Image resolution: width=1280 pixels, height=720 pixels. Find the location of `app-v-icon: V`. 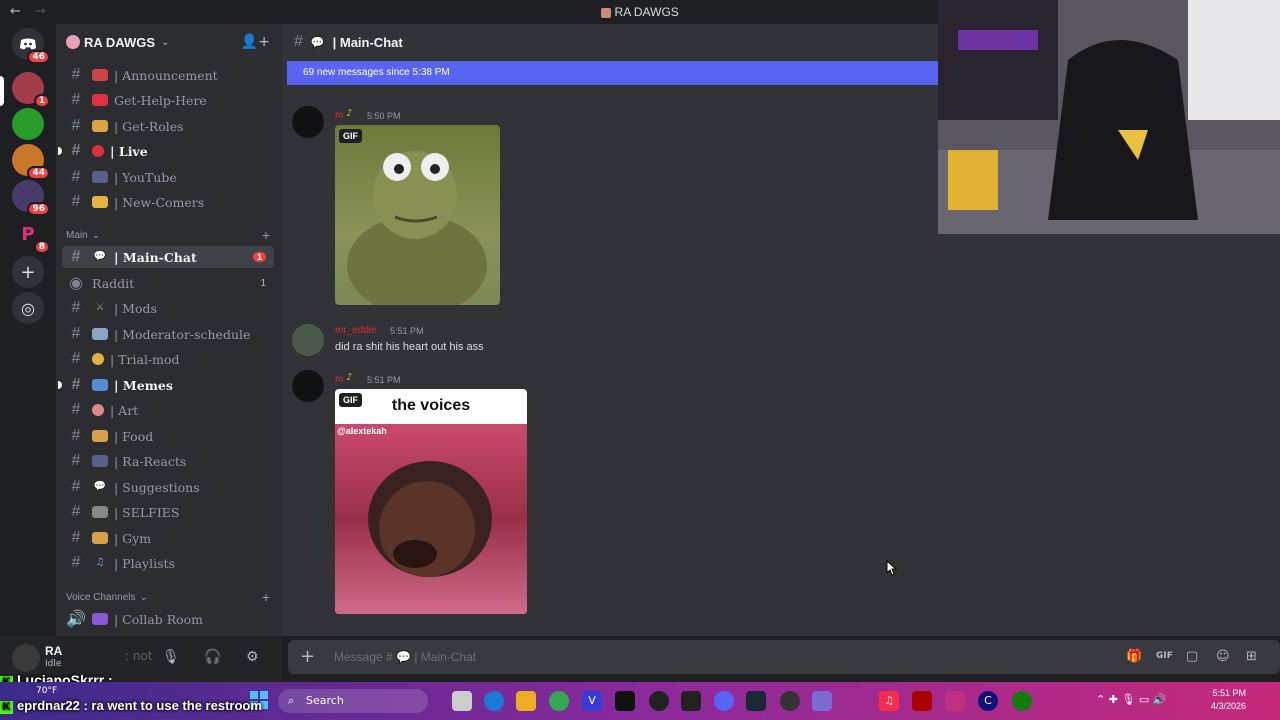

app-v-icon: V is located at coordinates (592, 701).